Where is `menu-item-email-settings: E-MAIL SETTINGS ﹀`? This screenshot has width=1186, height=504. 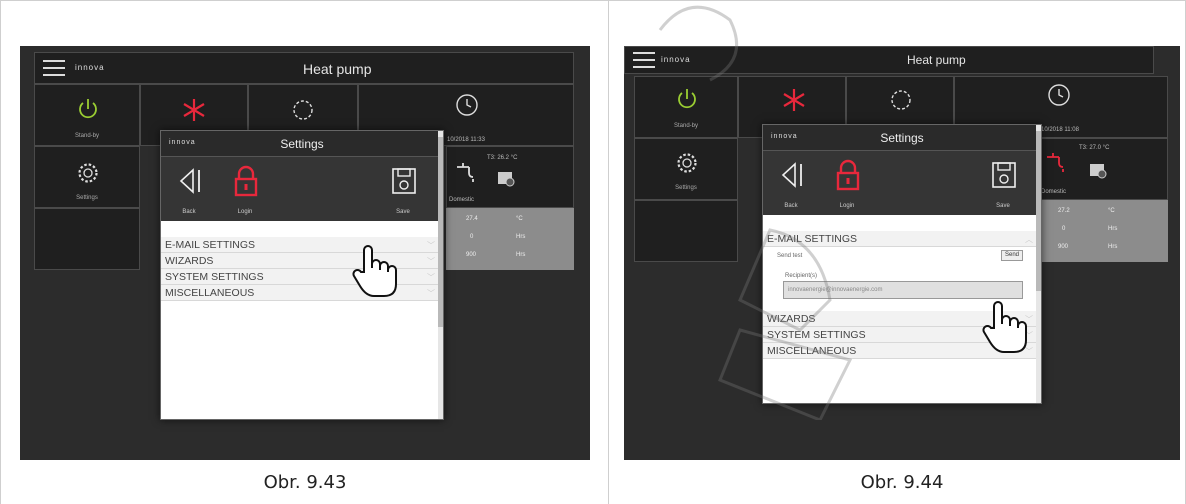 menu-item-email-settings: E-MAIL SETTINGS ﹀ is located at coordinates (302, 245).